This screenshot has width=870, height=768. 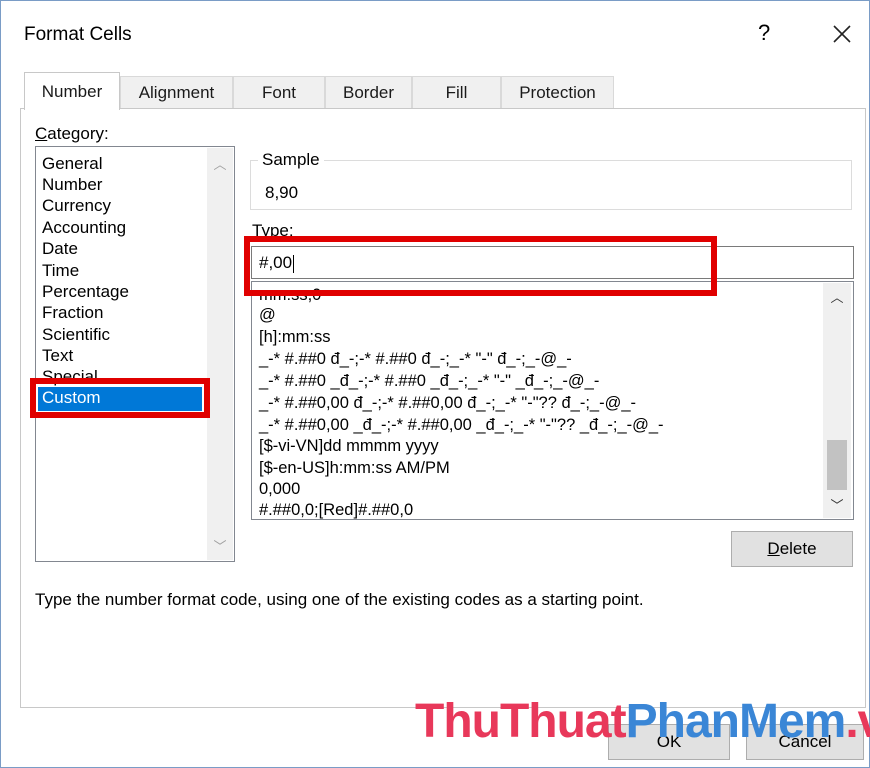 I want to click on category-item-text: Text, so click(x=57, y=355).